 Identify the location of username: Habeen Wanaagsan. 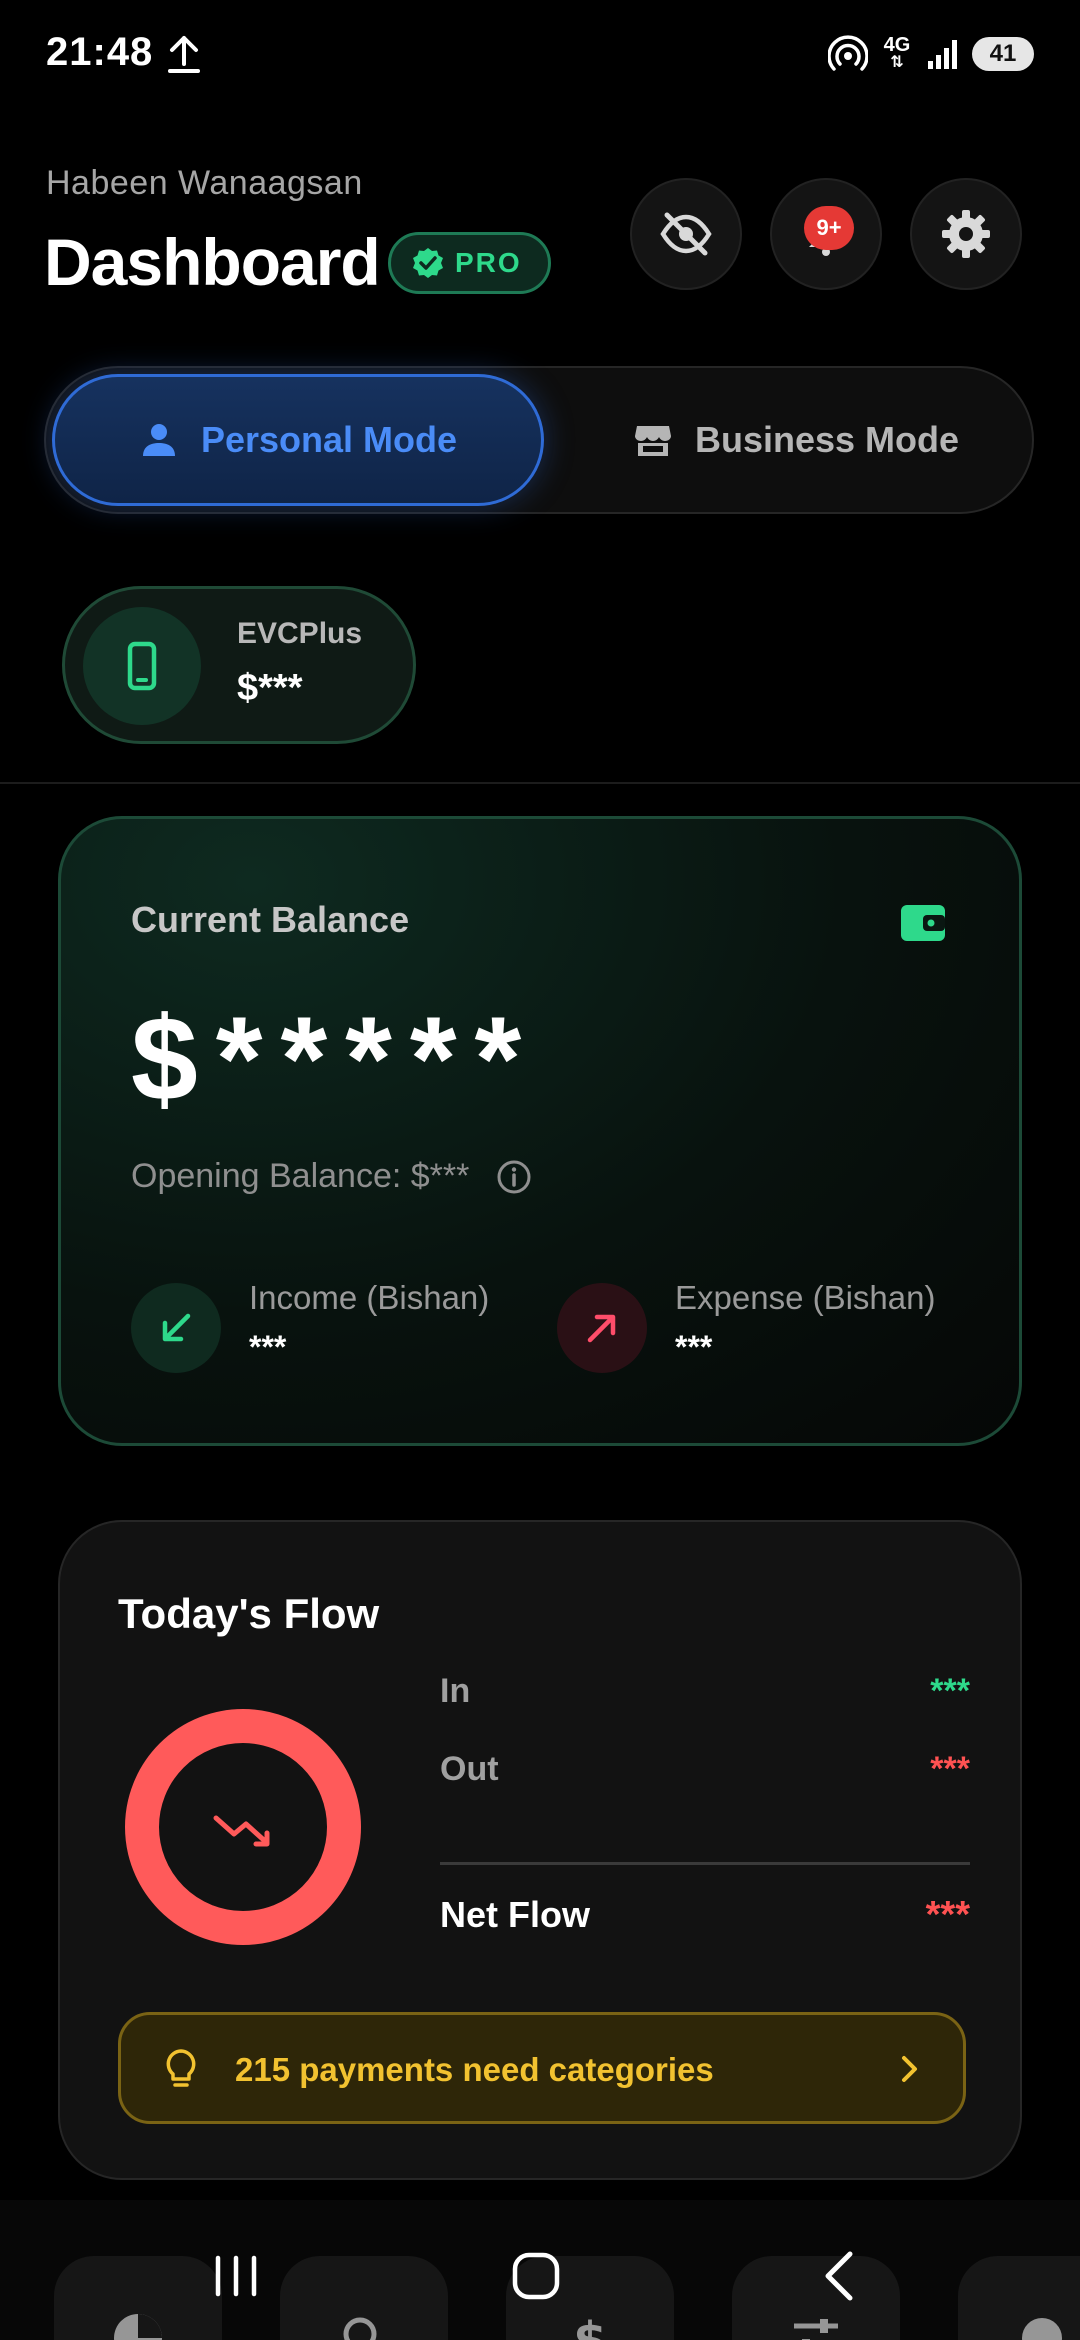
(204, 183).